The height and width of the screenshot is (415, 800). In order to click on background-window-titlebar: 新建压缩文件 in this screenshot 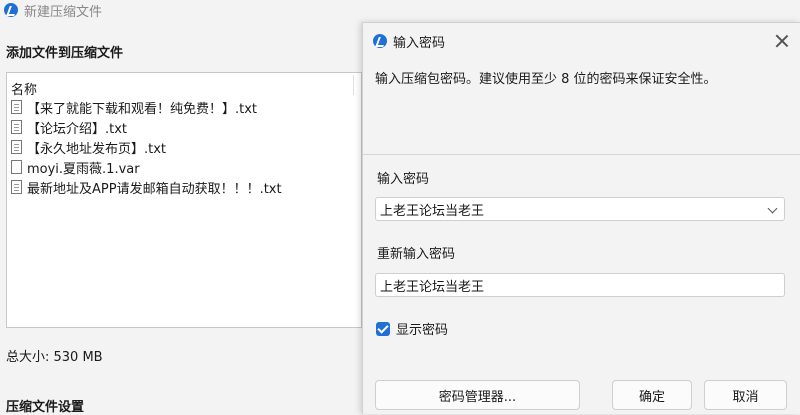, I will do `click(51, 10)`.